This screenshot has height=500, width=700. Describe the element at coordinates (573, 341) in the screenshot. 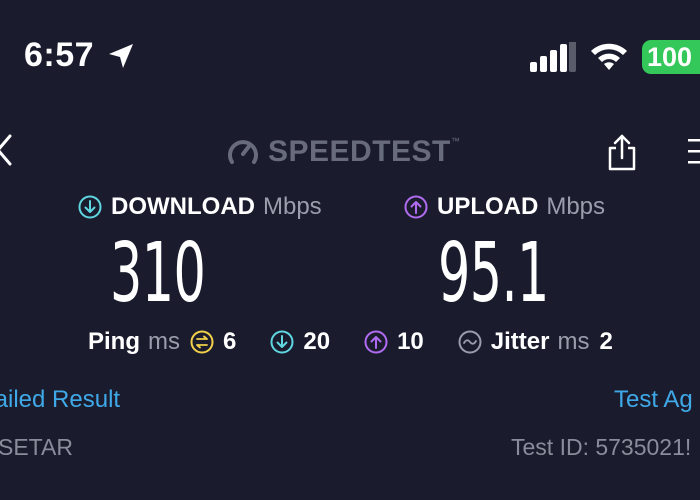

I see `jitter-unit: ms` at that location.